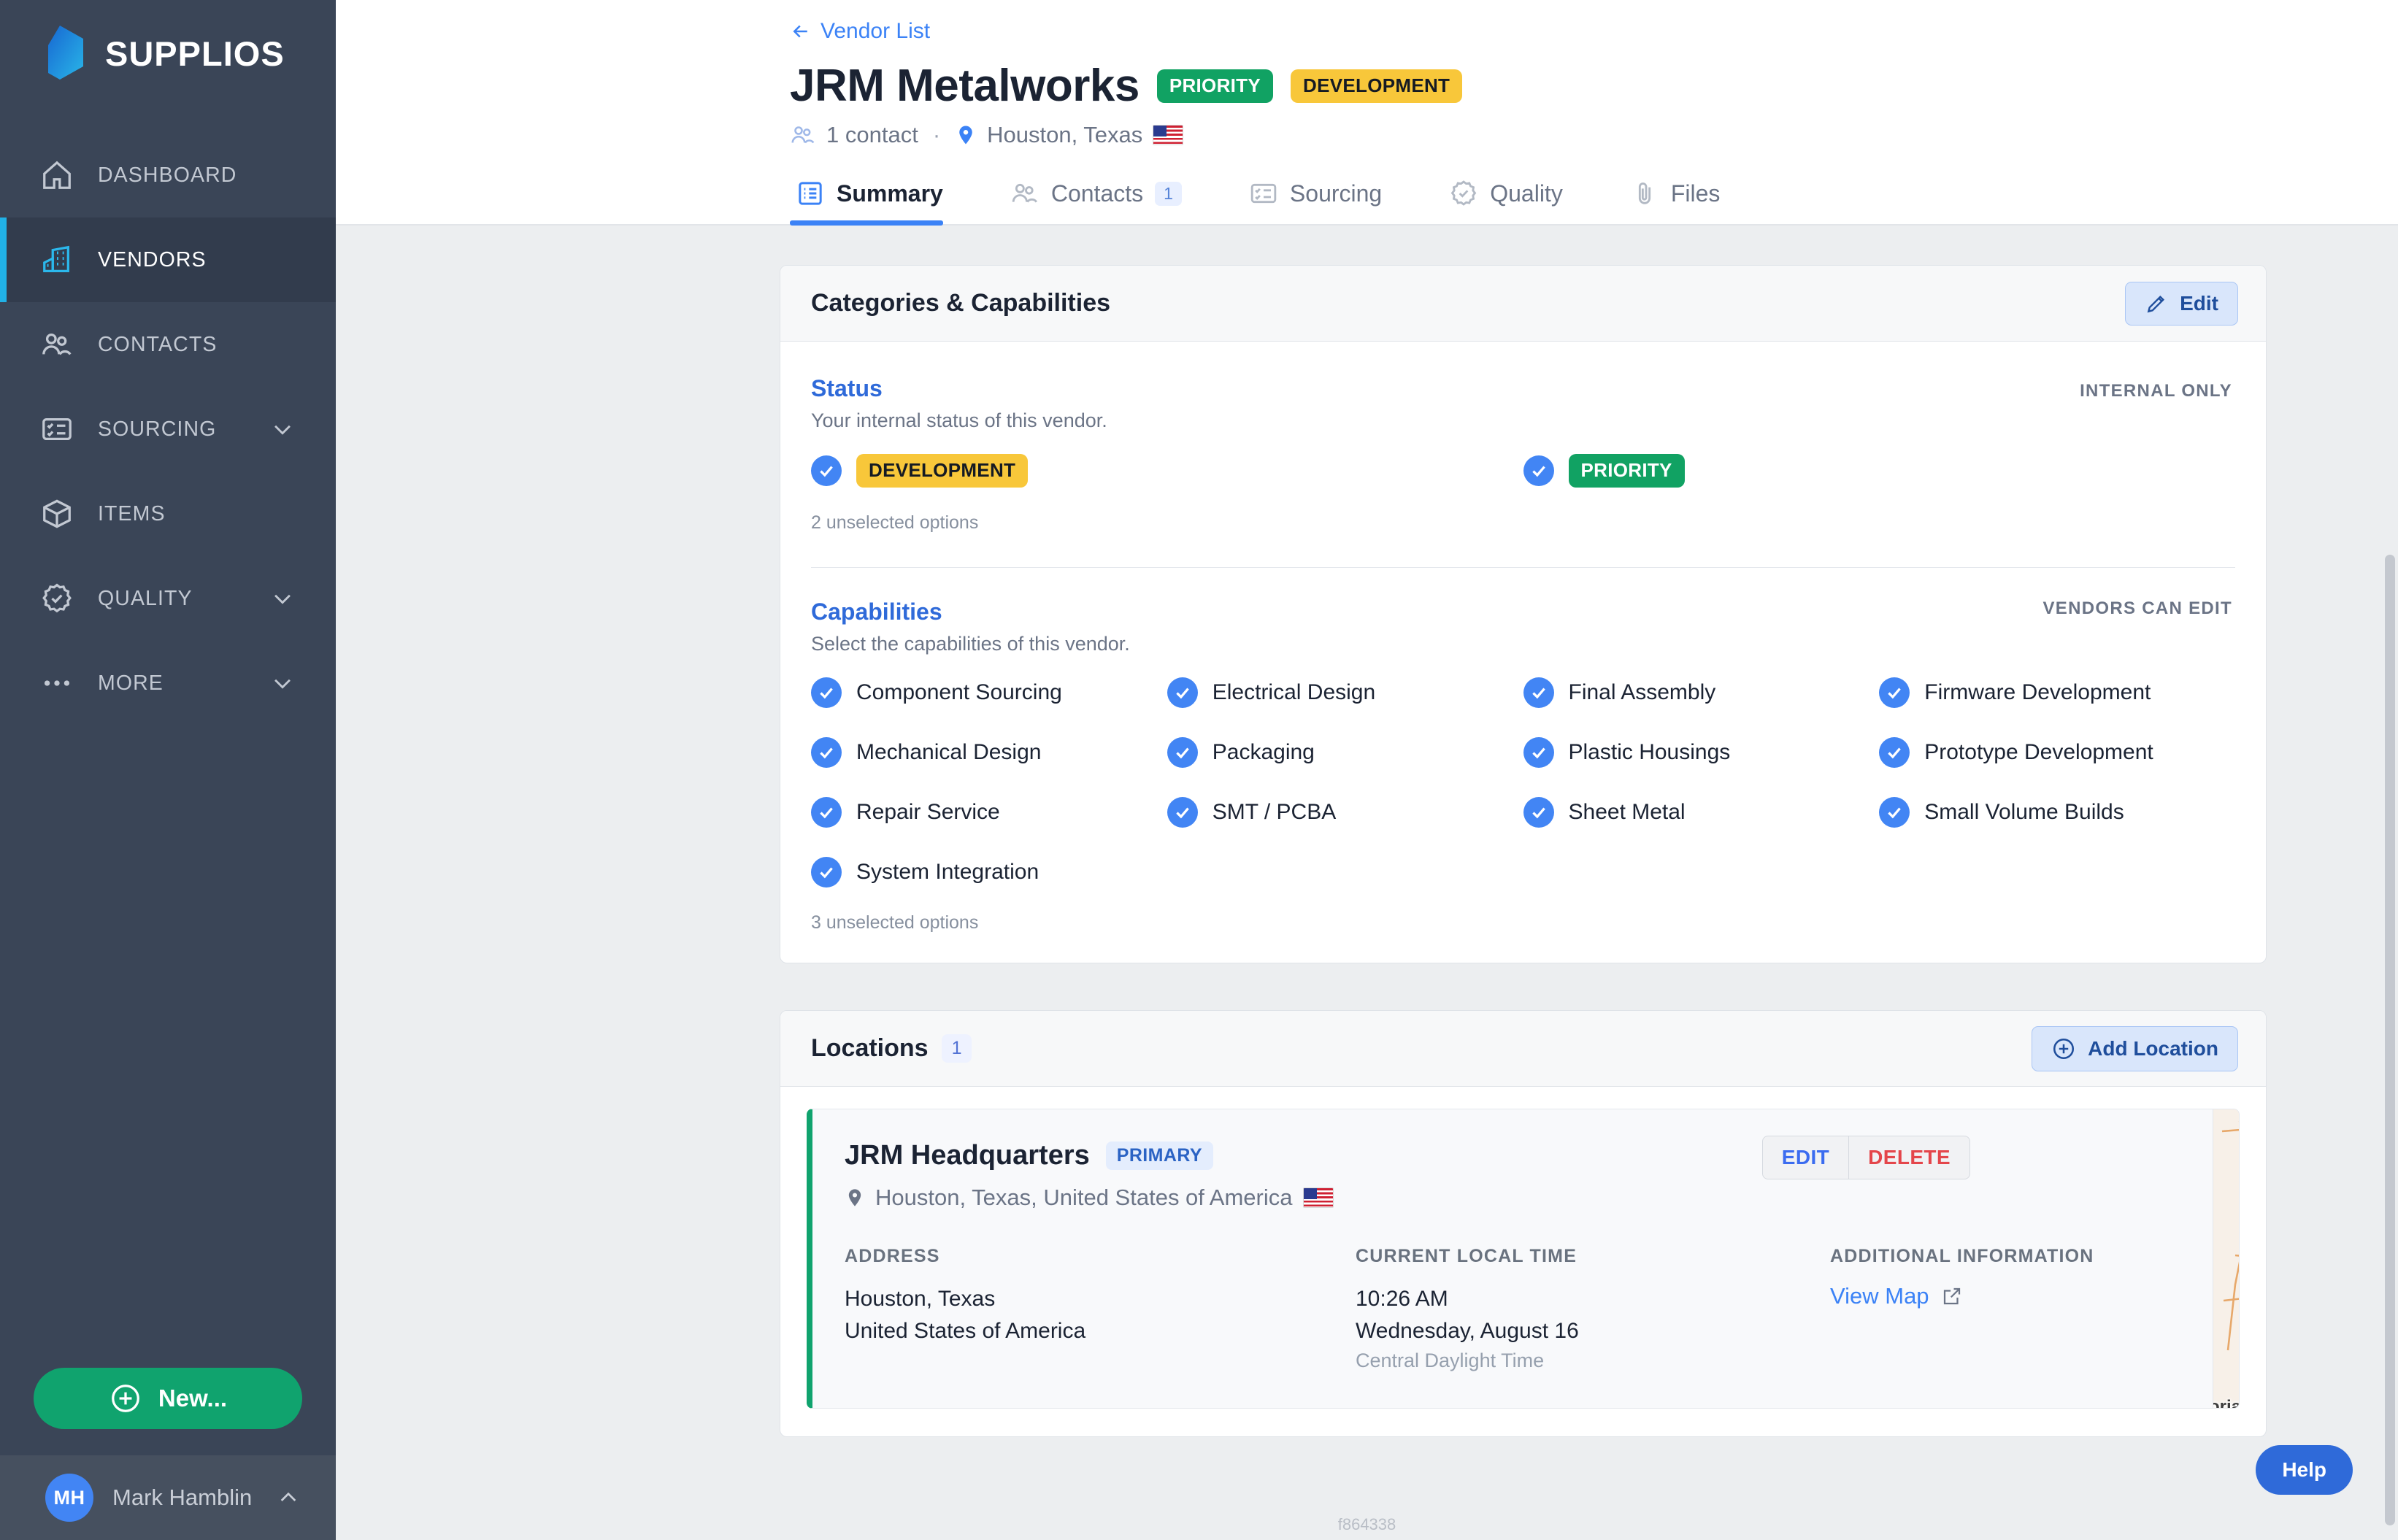 Image resolution: width=2398 pixels, height=1540 pixels. What do you see at coordinates (1325, 196) in the screenshot?
I see `tab-sourcing: Sourcing` at bounding box center [1325, 196].